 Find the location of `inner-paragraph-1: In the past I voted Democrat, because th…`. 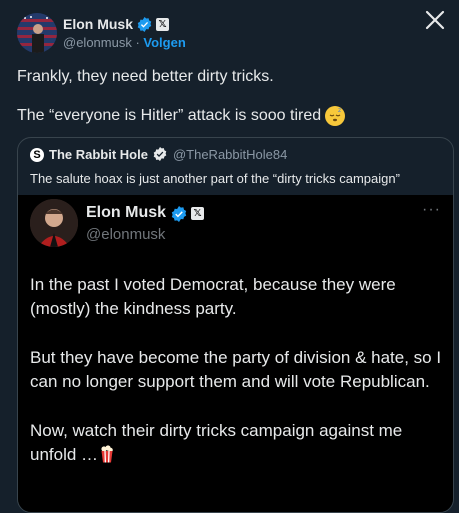

inner-paragraph-1: In the past I voted Democrat, because th… is located at coordinates (213, 296).